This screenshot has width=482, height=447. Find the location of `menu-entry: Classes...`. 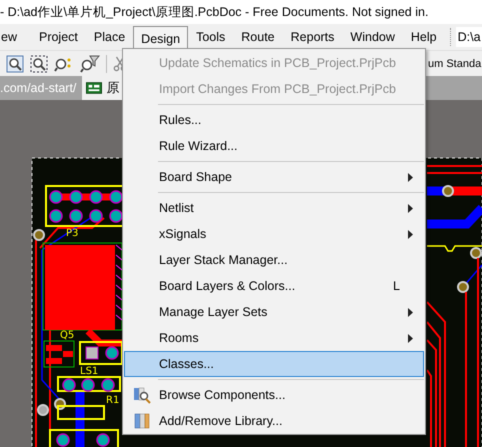

menu-entry: Classes... is located at coordinates (274, 364).